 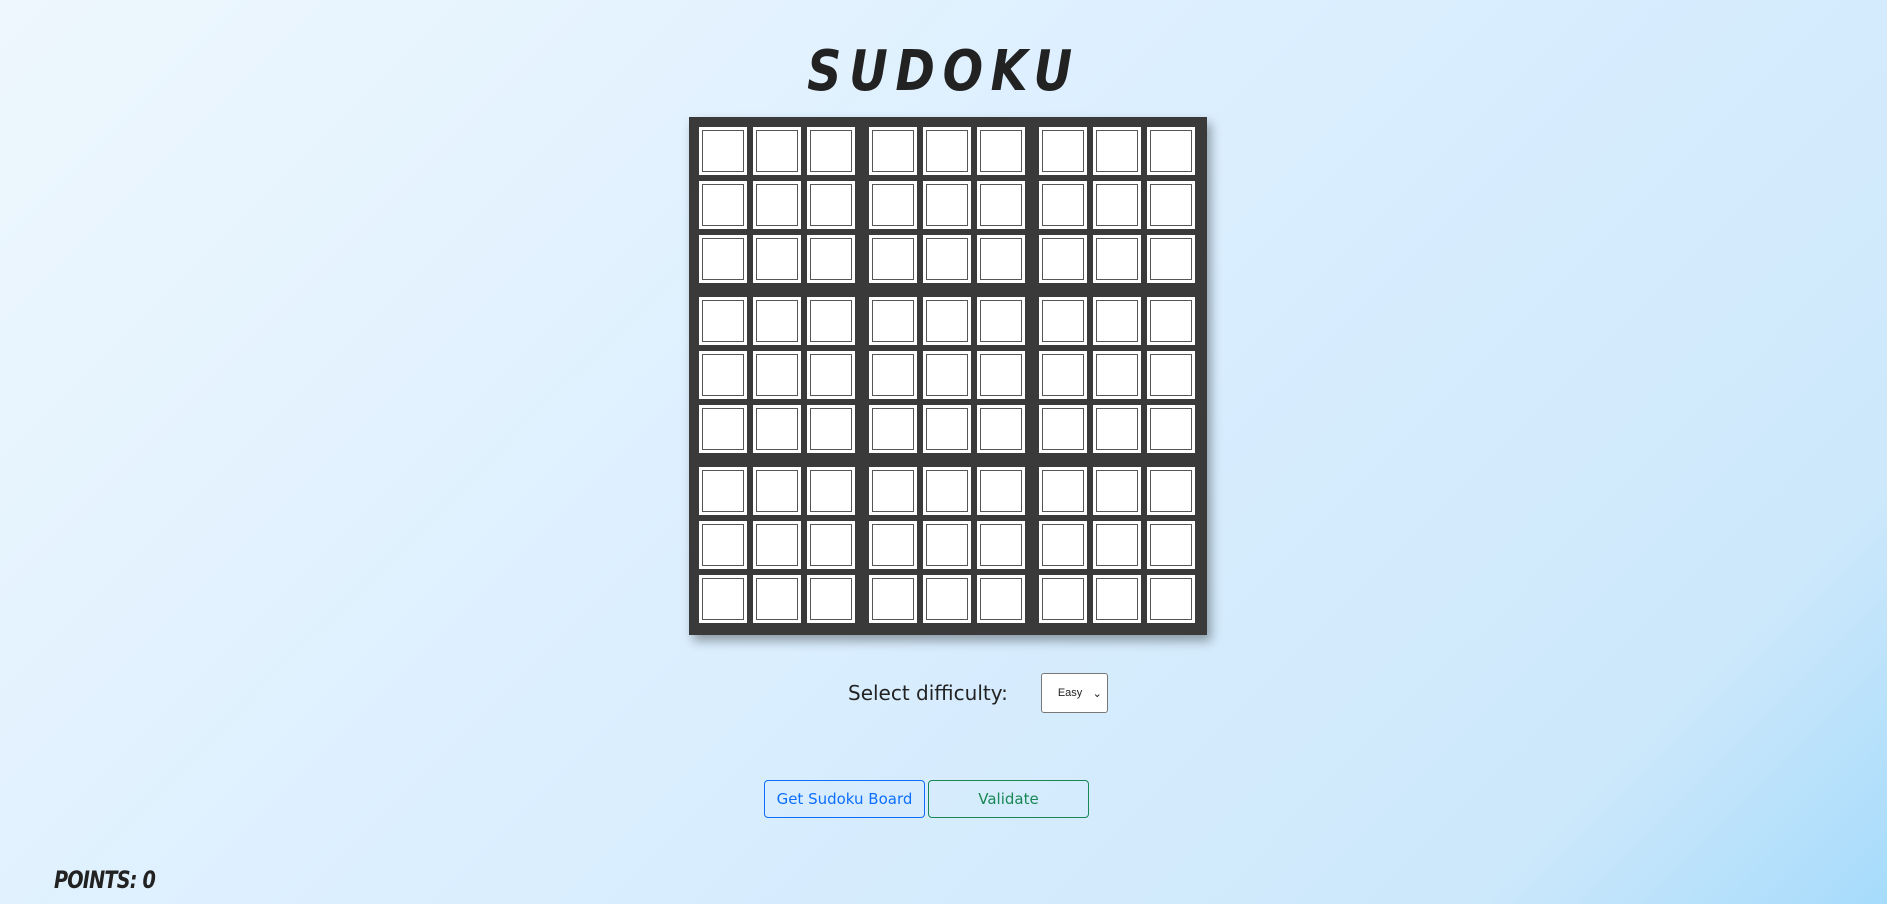 I want to click on difficulty-select: Easy ⌄, so click(x=1074, y=693).